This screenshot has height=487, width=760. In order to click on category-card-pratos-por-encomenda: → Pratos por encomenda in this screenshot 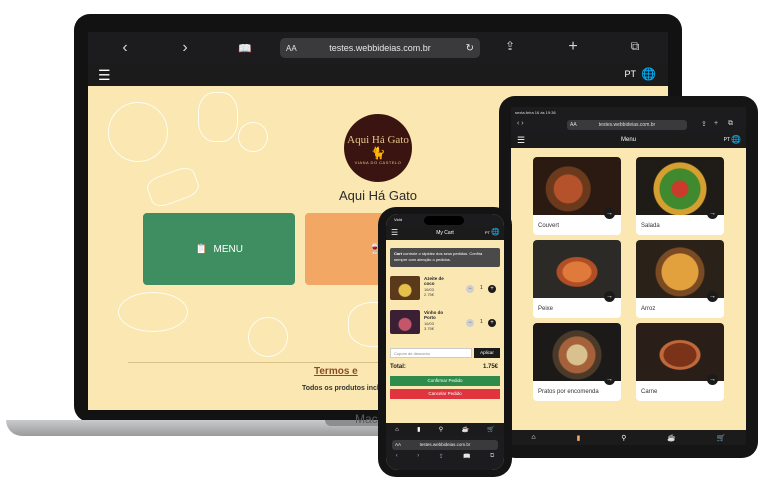, I will do `click(577, 362)`.